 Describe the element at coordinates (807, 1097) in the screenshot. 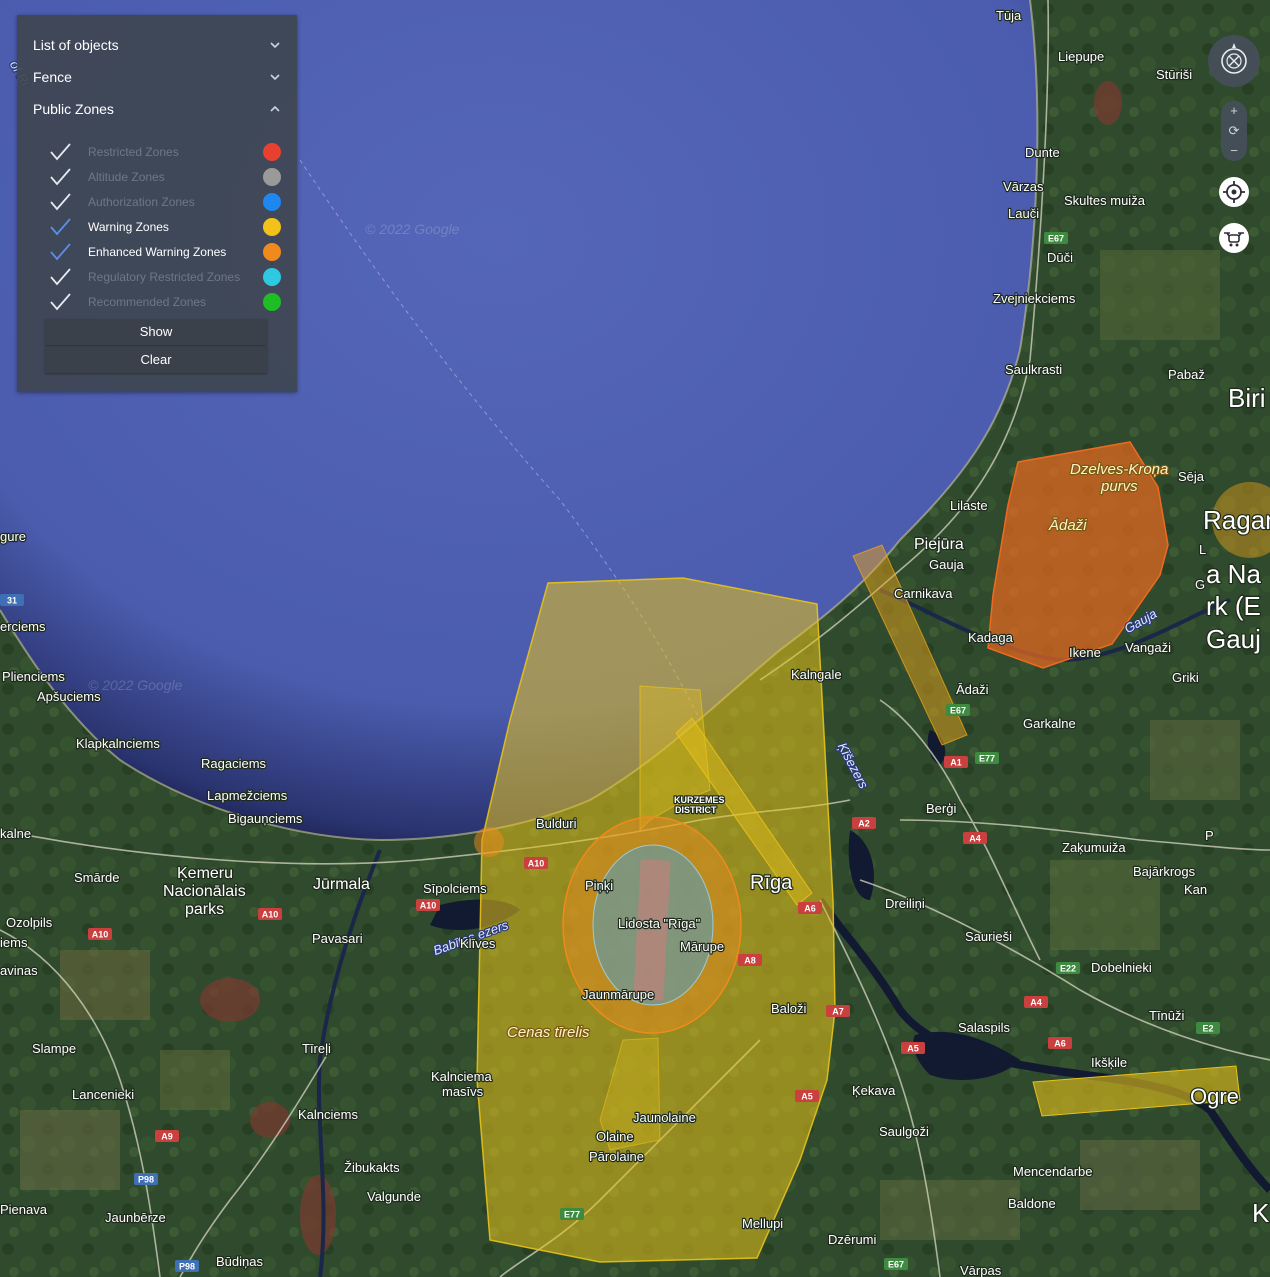

I see `road-number: A5` at that location.